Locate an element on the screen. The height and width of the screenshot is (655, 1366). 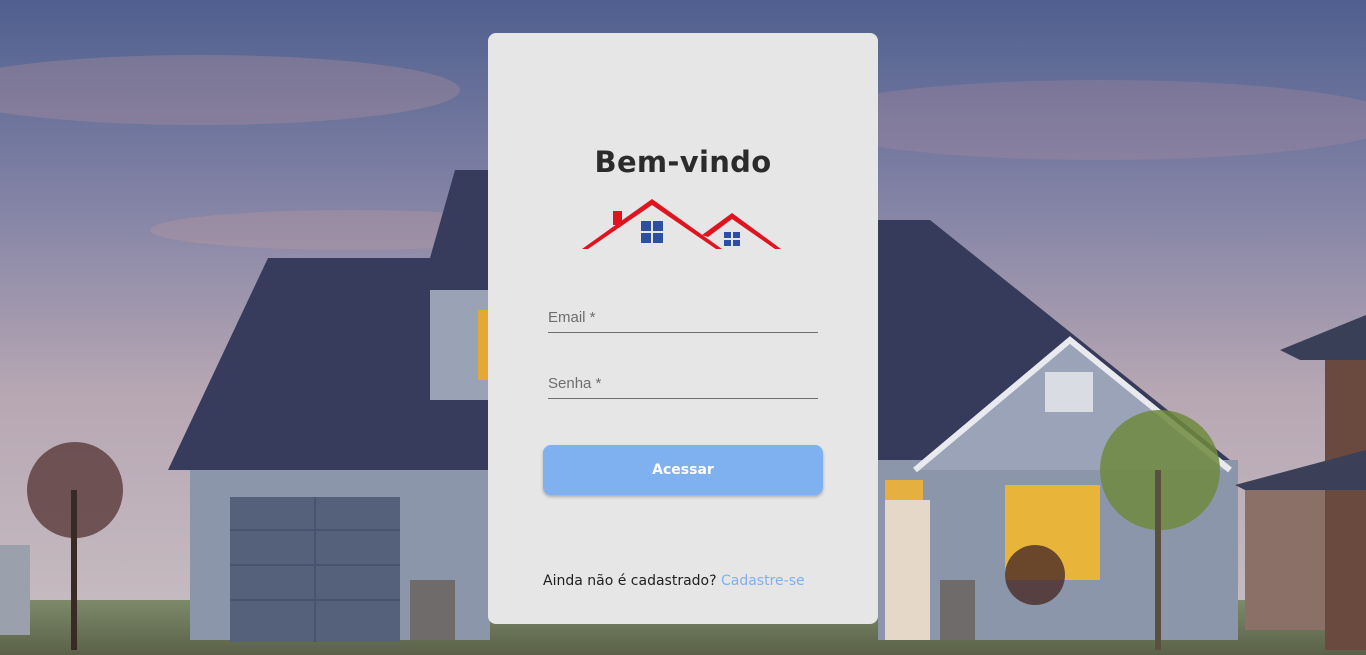
email-input is located at coordinates (683, 317).